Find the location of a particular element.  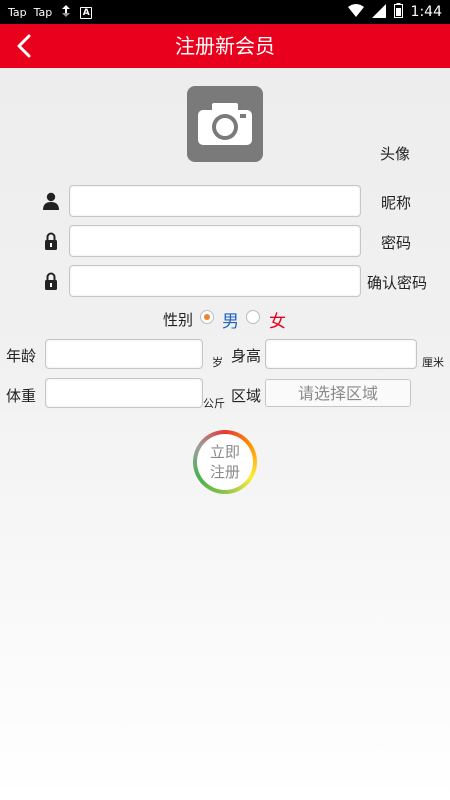

register-button-line1: 立即 is located at coordinates (224, 452).